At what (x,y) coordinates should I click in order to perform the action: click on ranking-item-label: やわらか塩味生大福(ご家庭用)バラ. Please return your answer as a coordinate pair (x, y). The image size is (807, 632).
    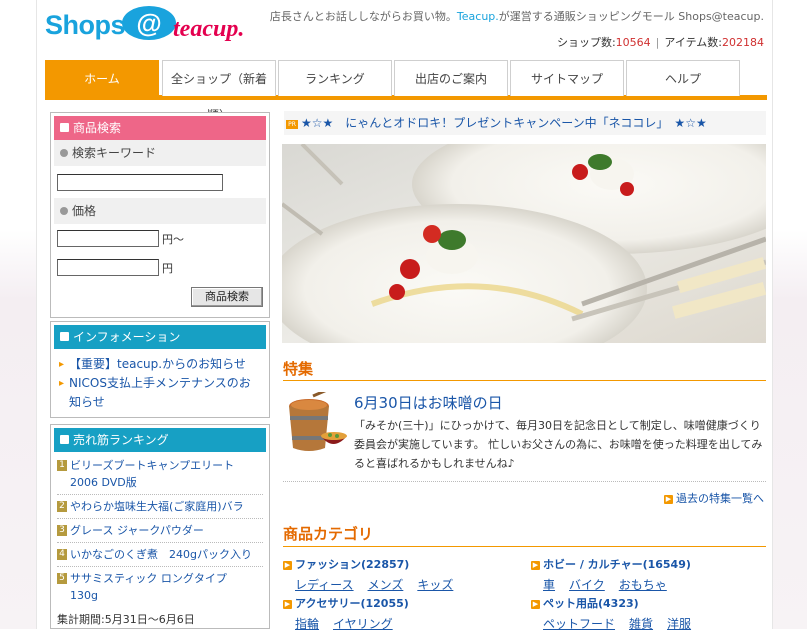
    Looking at the image, I should click on (157, 506).